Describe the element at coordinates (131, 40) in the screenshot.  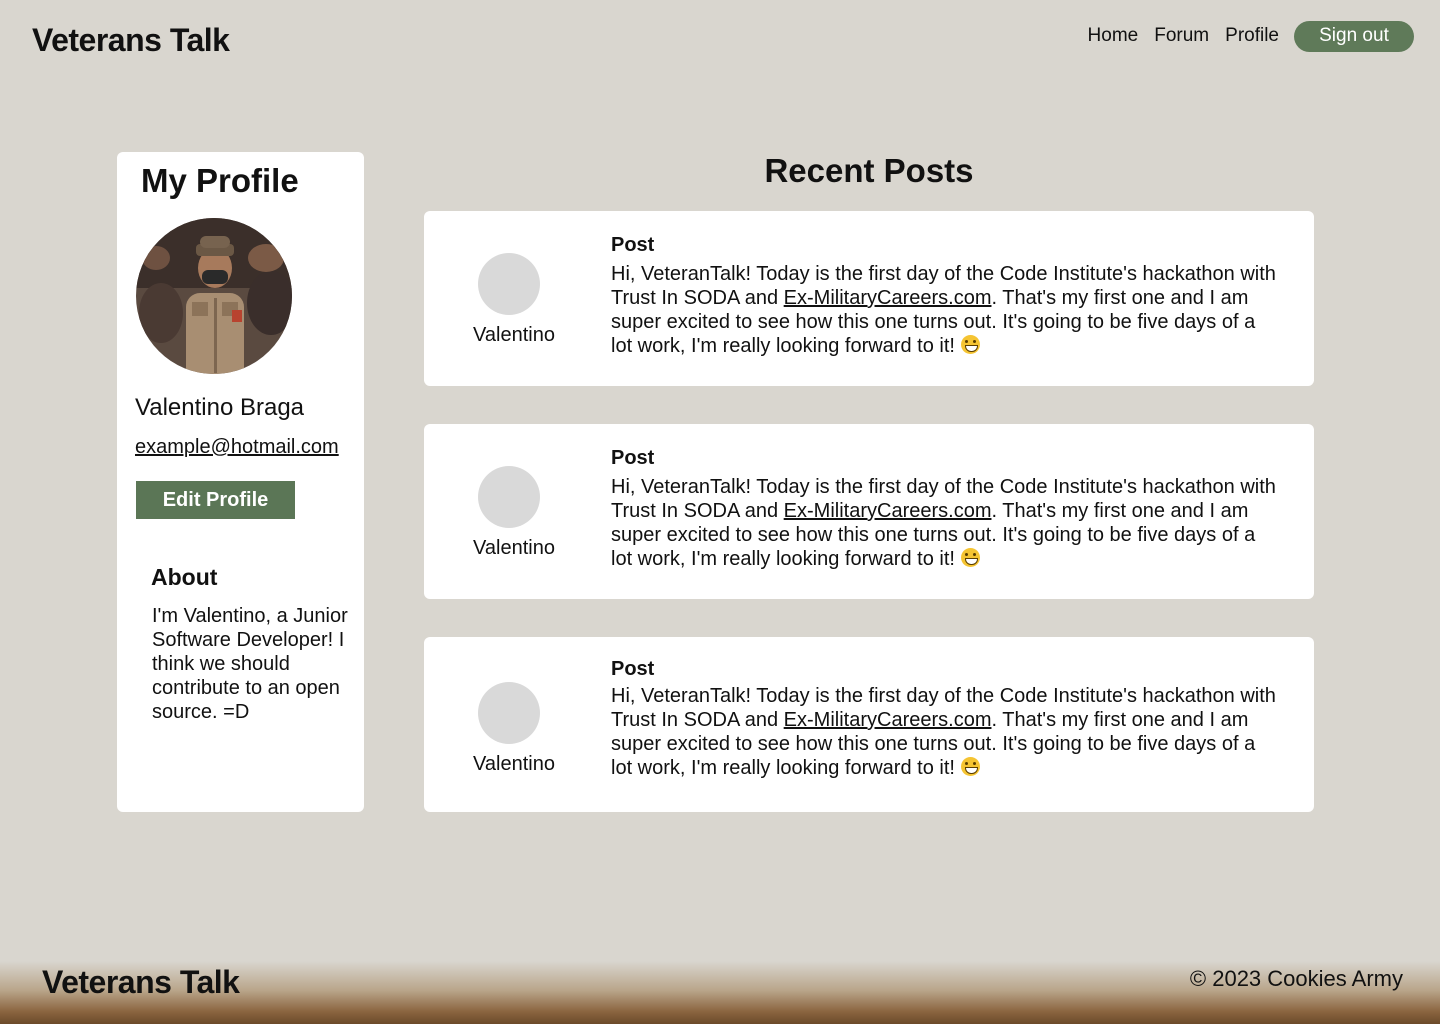
I see `site-logo: Veterans Talk` at that location.